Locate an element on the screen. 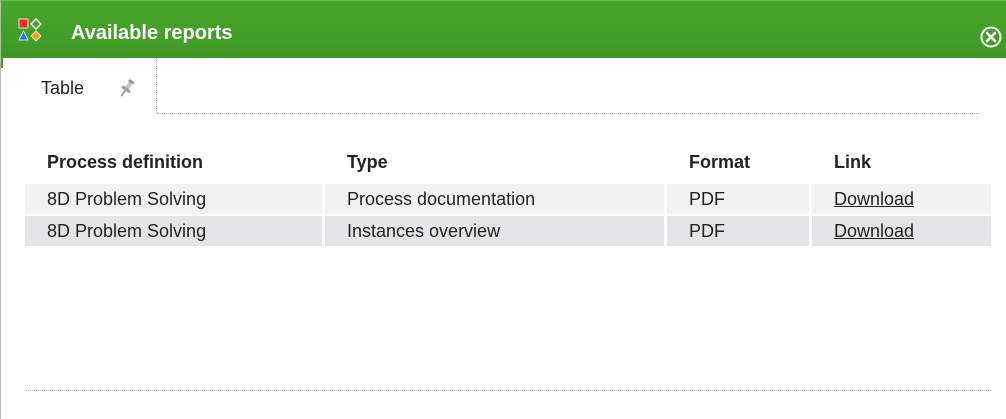 The image size is (1006, 419). column-header-type: Type is located at coordinates (367, 161).